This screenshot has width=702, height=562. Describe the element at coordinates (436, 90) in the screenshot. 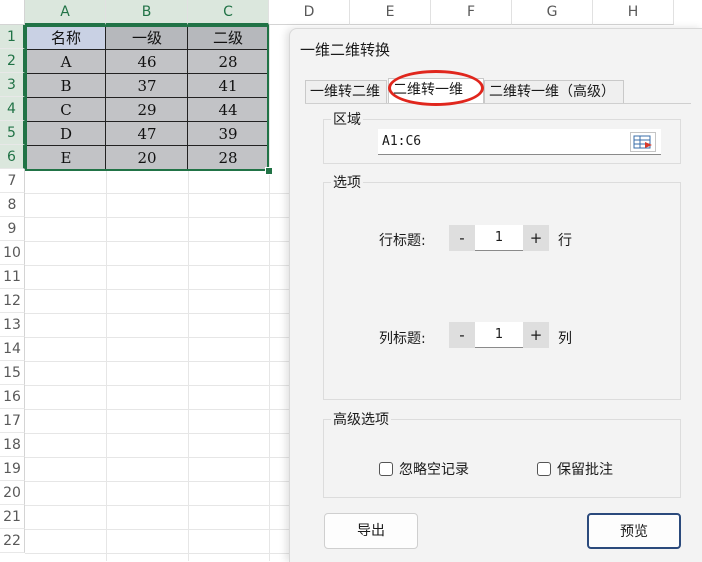

I see `tab-2d-to-1d: 二维转一维` at that location.